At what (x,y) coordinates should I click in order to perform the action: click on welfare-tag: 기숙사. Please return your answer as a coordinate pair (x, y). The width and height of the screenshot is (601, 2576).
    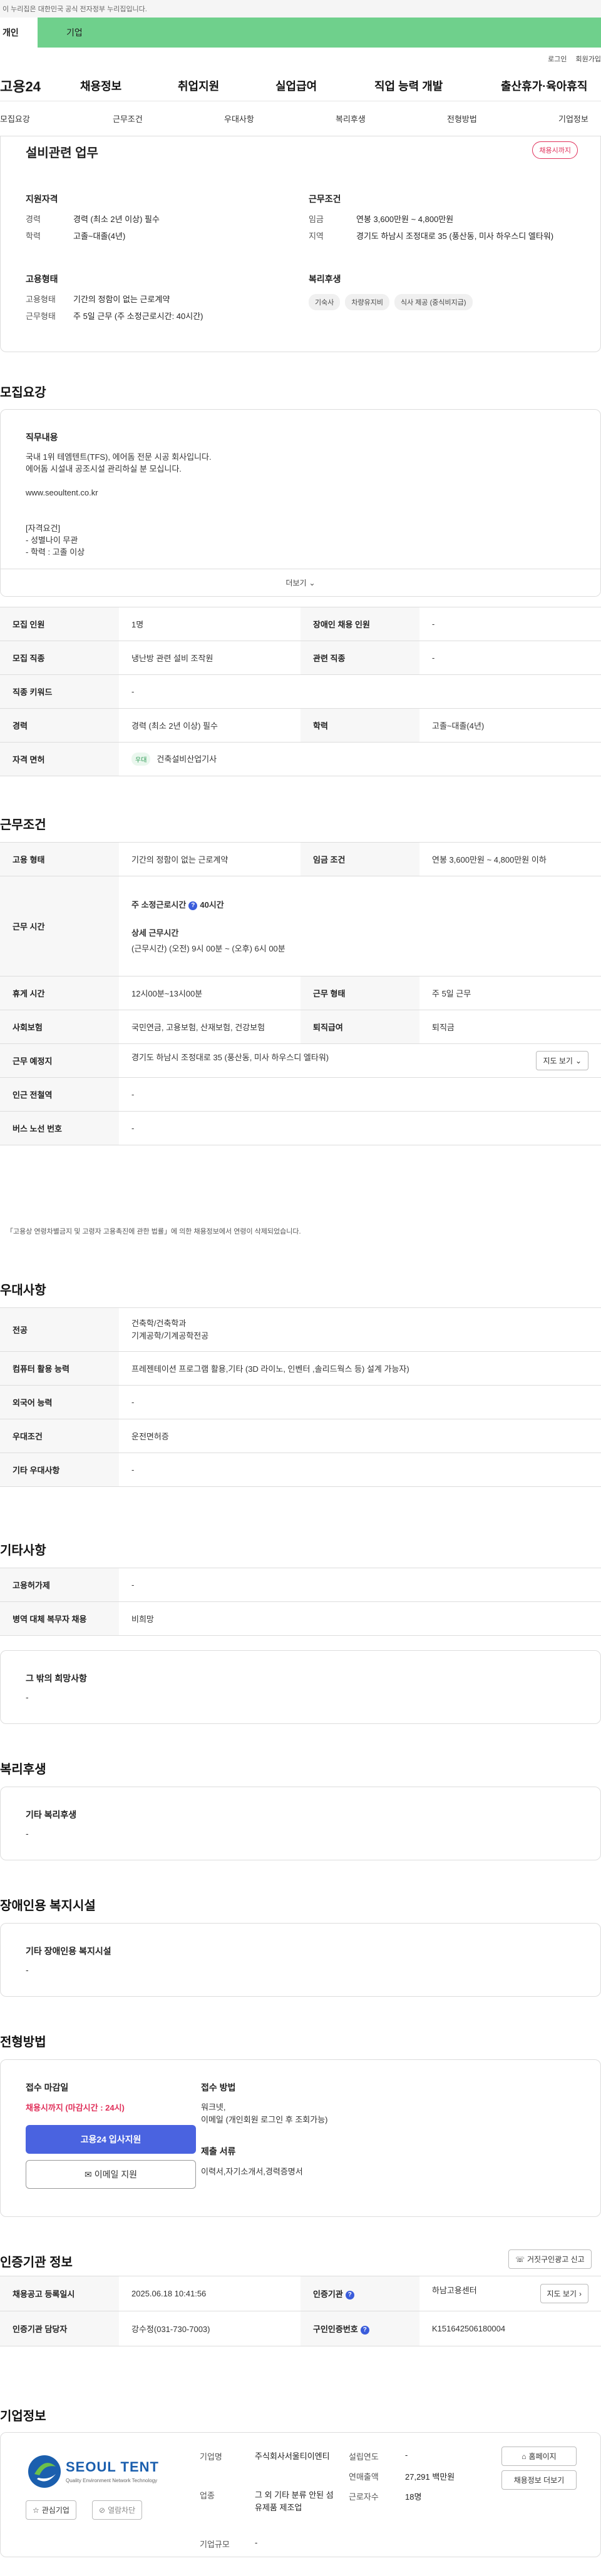
    Looking at the image, I should click on (325, 302).